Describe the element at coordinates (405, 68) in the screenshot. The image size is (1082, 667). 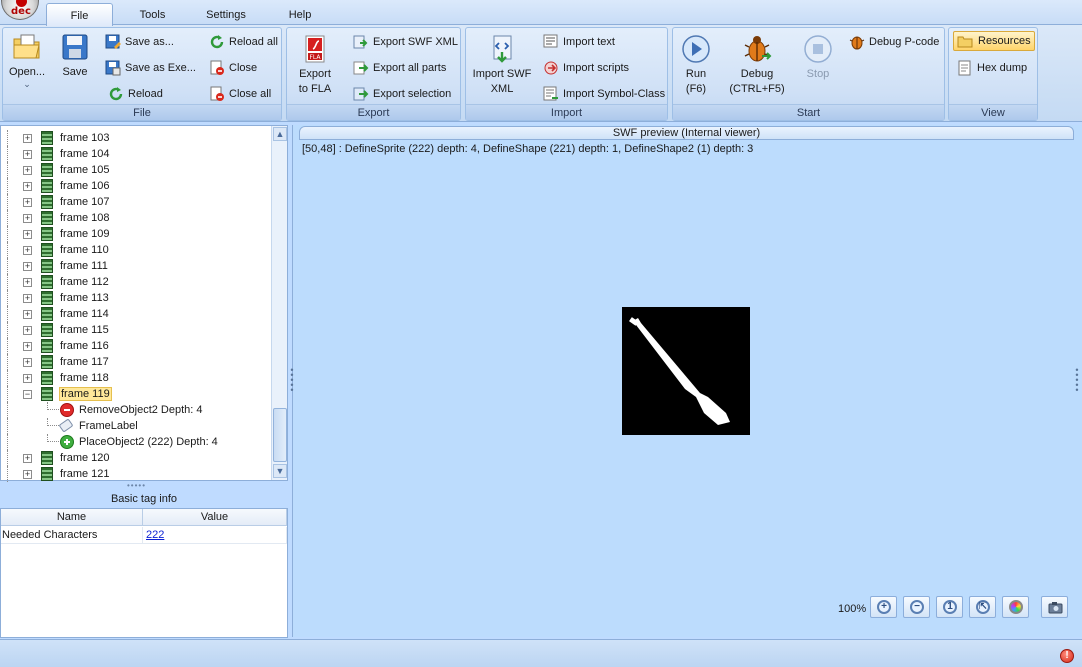
I see `export-all-parts-button: Export all parts` at that location.